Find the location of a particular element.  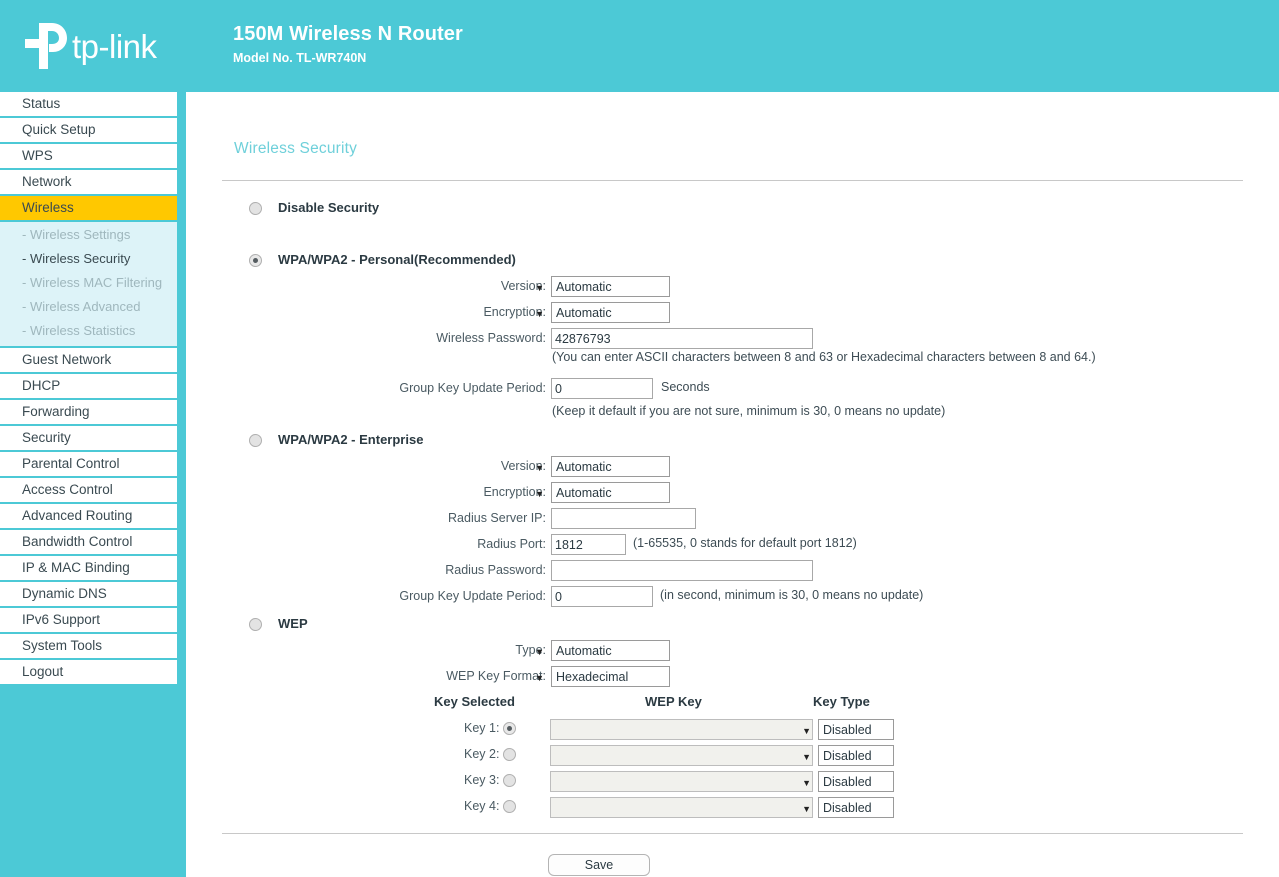

column-header-key-type: Key Type is located at coordinates (841, 701).